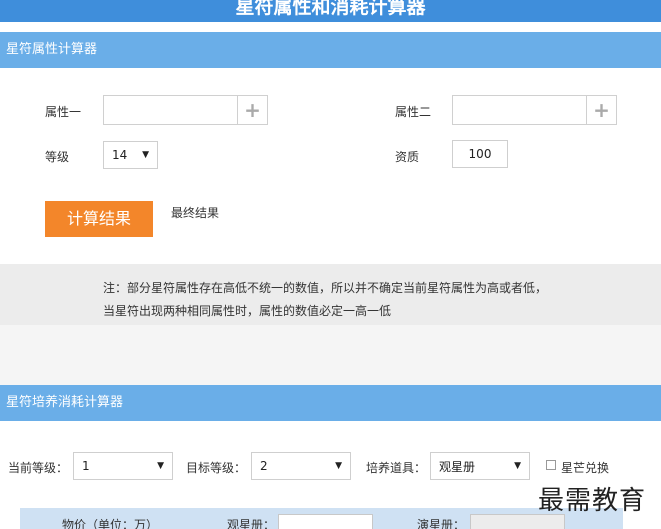  I want to click on cost-calculator-header: 星符培养消耗计算器, so click(330, 403).